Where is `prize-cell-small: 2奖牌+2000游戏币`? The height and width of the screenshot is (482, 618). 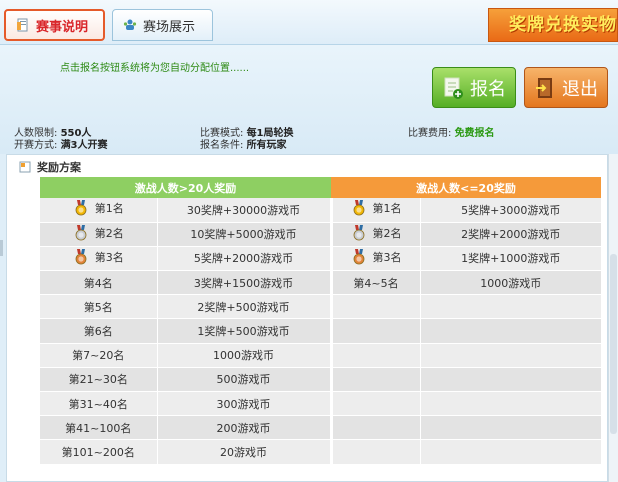 prize-cell-small: 2奖牌+2000游戏币 is located at coordinates (510, 234).